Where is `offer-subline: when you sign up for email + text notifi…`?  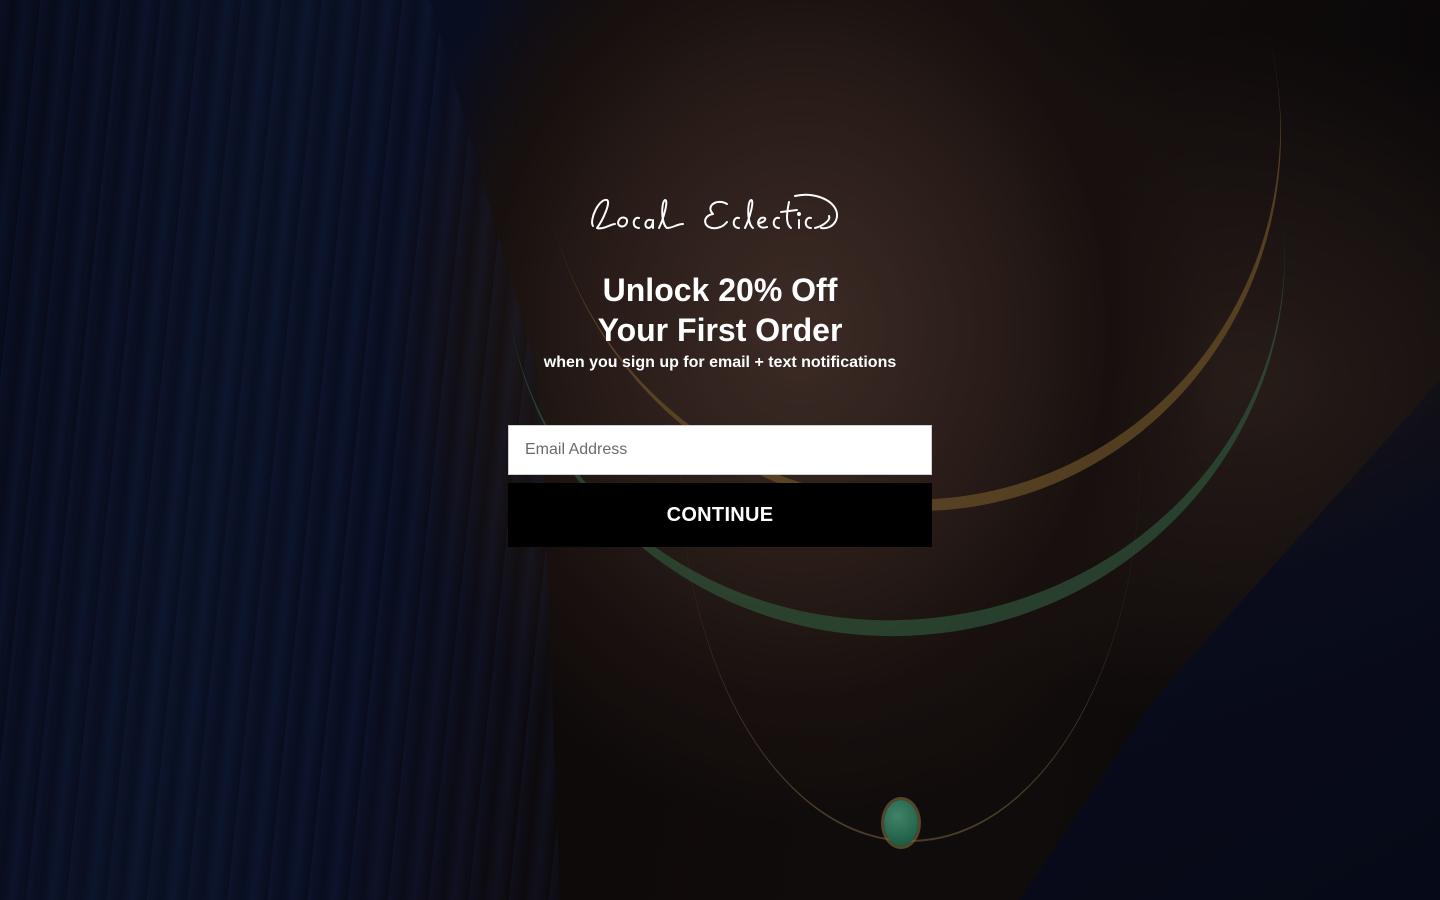 offer-subline: when you sign up for email + text notifi… is located at coordinates (720, 362).